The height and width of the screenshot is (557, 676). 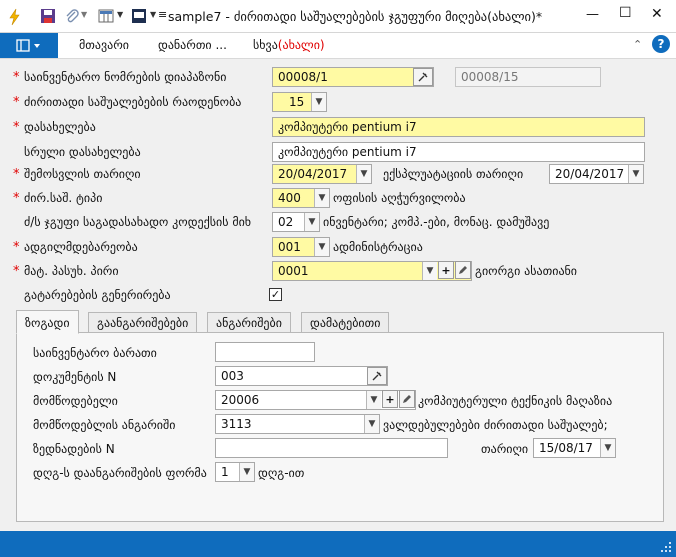 What do you see at coordinates (14, 17) in the screenshot?
I see `app-logo-icon` at bounding box center [14, 17].